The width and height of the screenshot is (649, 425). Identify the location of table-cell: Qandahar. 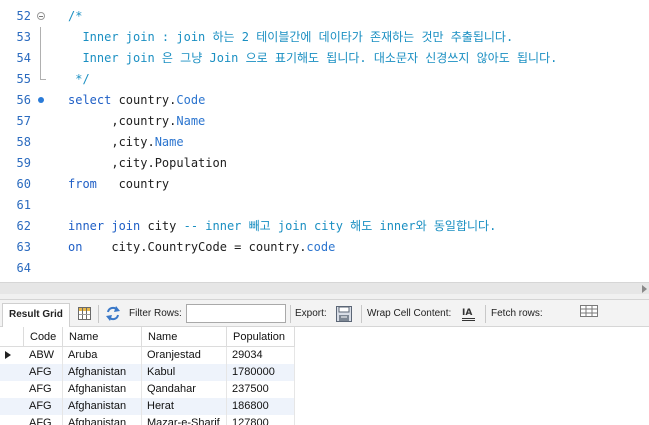
(184, 389).